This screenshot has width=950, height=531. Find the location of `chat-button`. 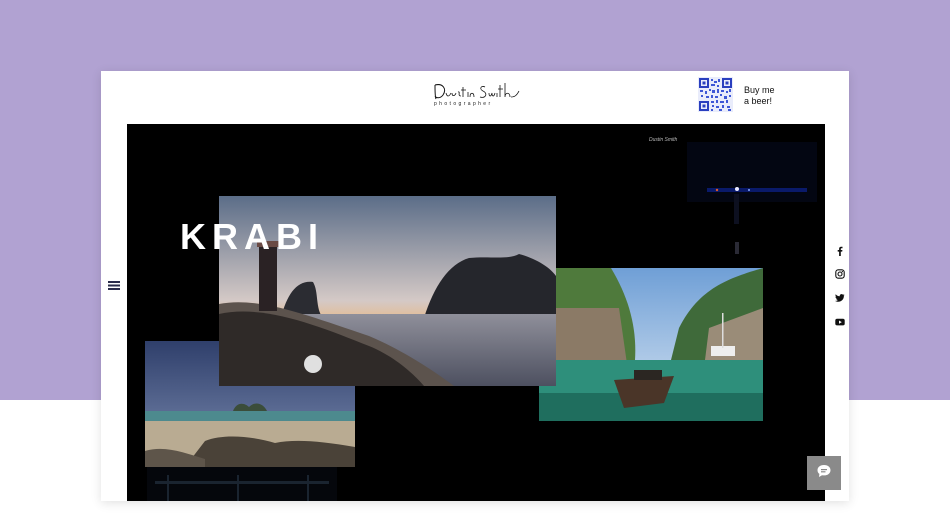

chat-button is located at coordinates (824, 473).